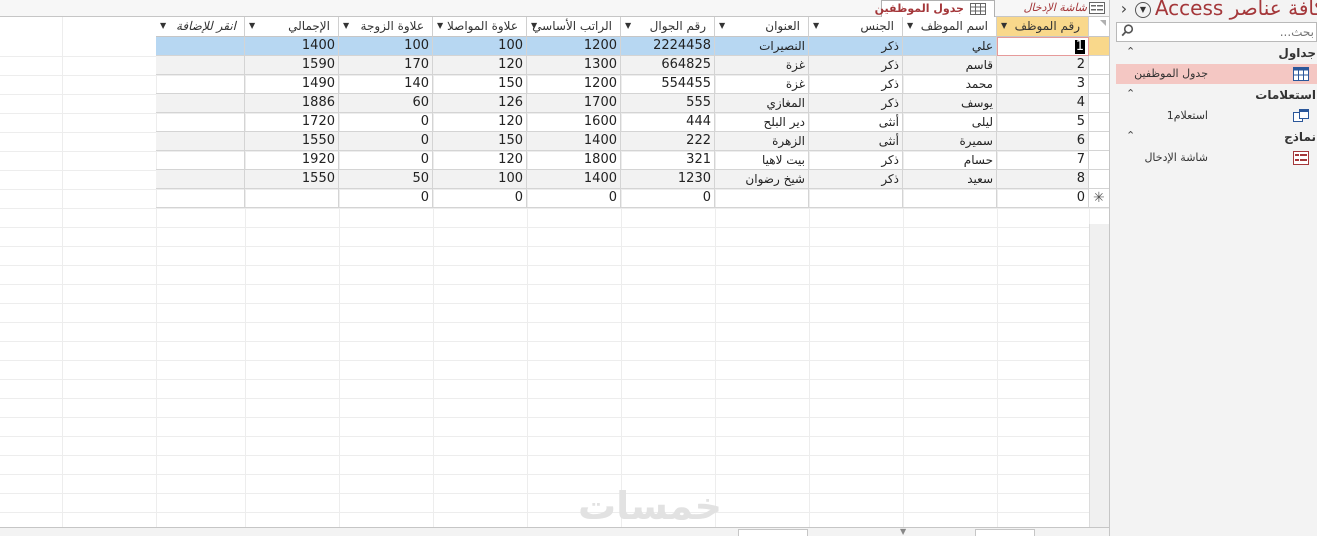 This screenshot has width=1317, height=536. Describe the element at coordinates (574, 46) in the screenshot. I see `table-cell: 1200` at that location.